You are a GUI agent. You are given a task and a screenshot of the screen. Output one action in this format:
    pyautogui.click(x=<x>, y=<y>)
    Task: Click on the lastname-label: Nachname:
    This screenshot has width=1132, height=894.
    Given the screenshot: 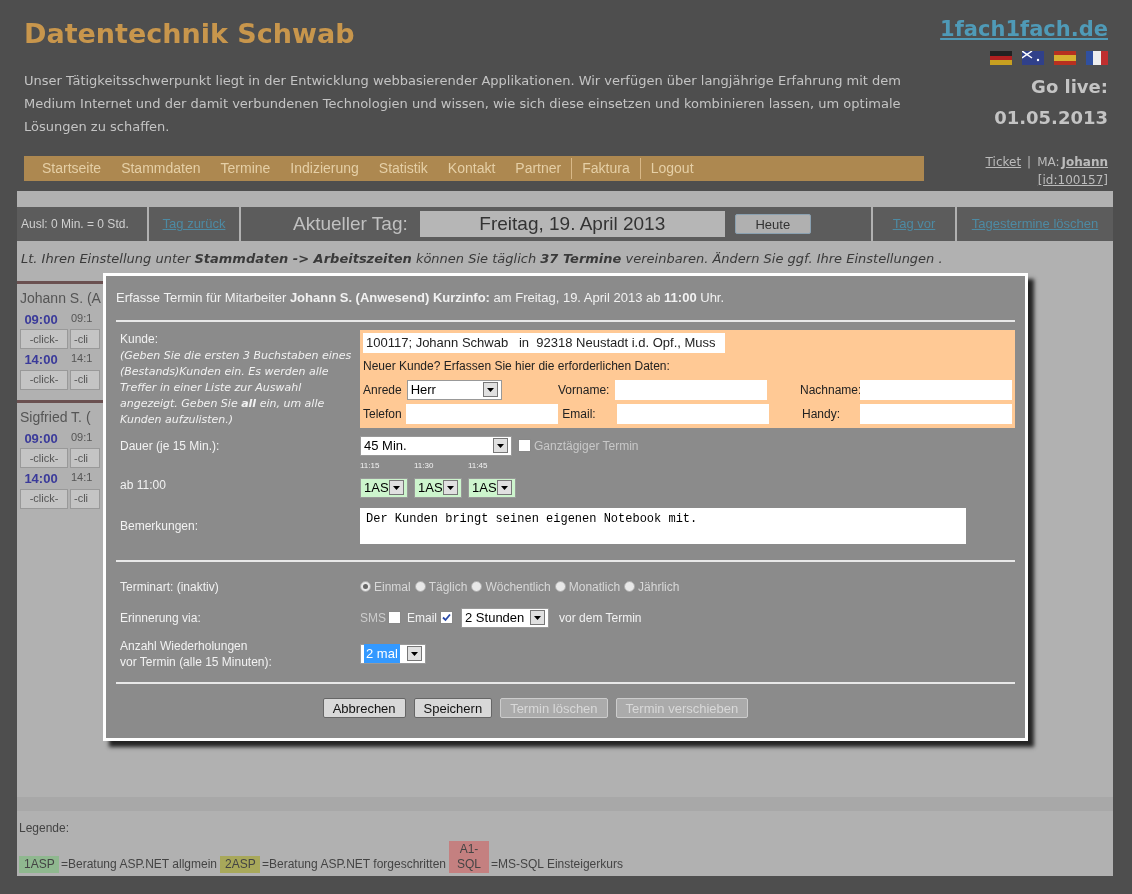 What is the action you would take?
    pyautogui.click(x=830, y=390)
    